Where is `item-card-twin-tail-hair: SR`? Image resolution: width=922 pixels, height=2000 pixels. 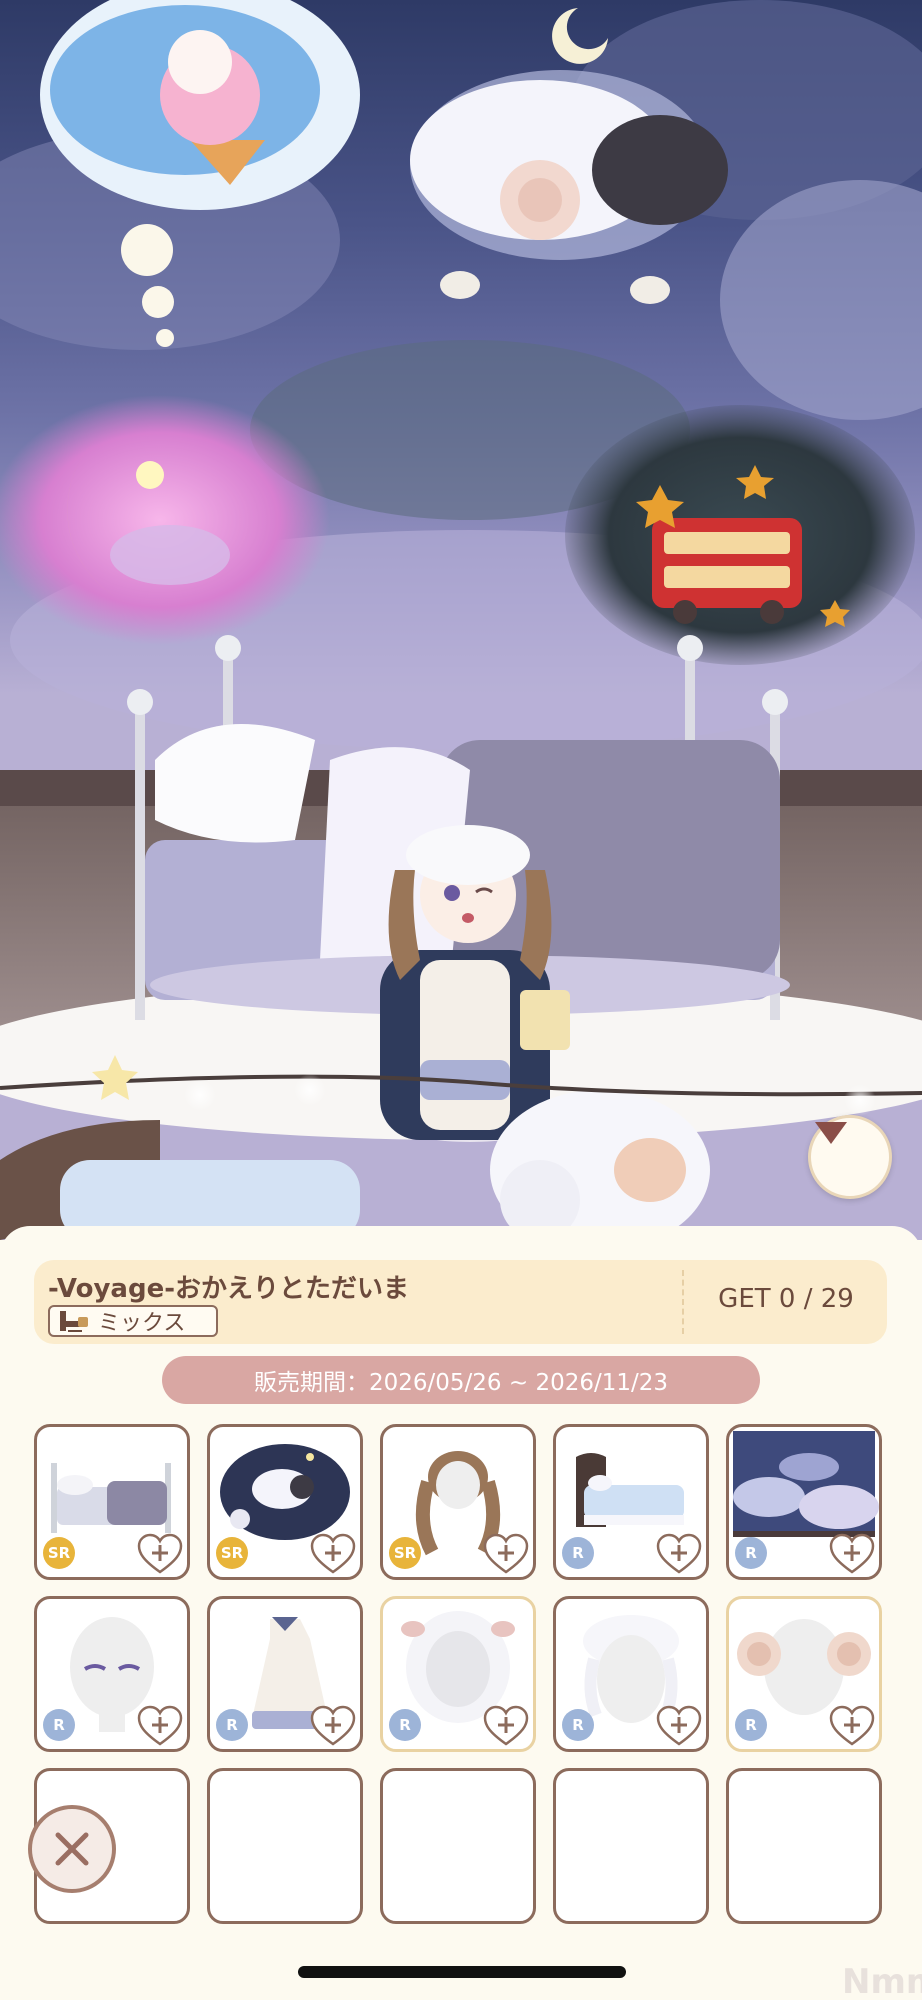 item-card-twin-tail-hair: SR is located at coordinates (458, 1502).